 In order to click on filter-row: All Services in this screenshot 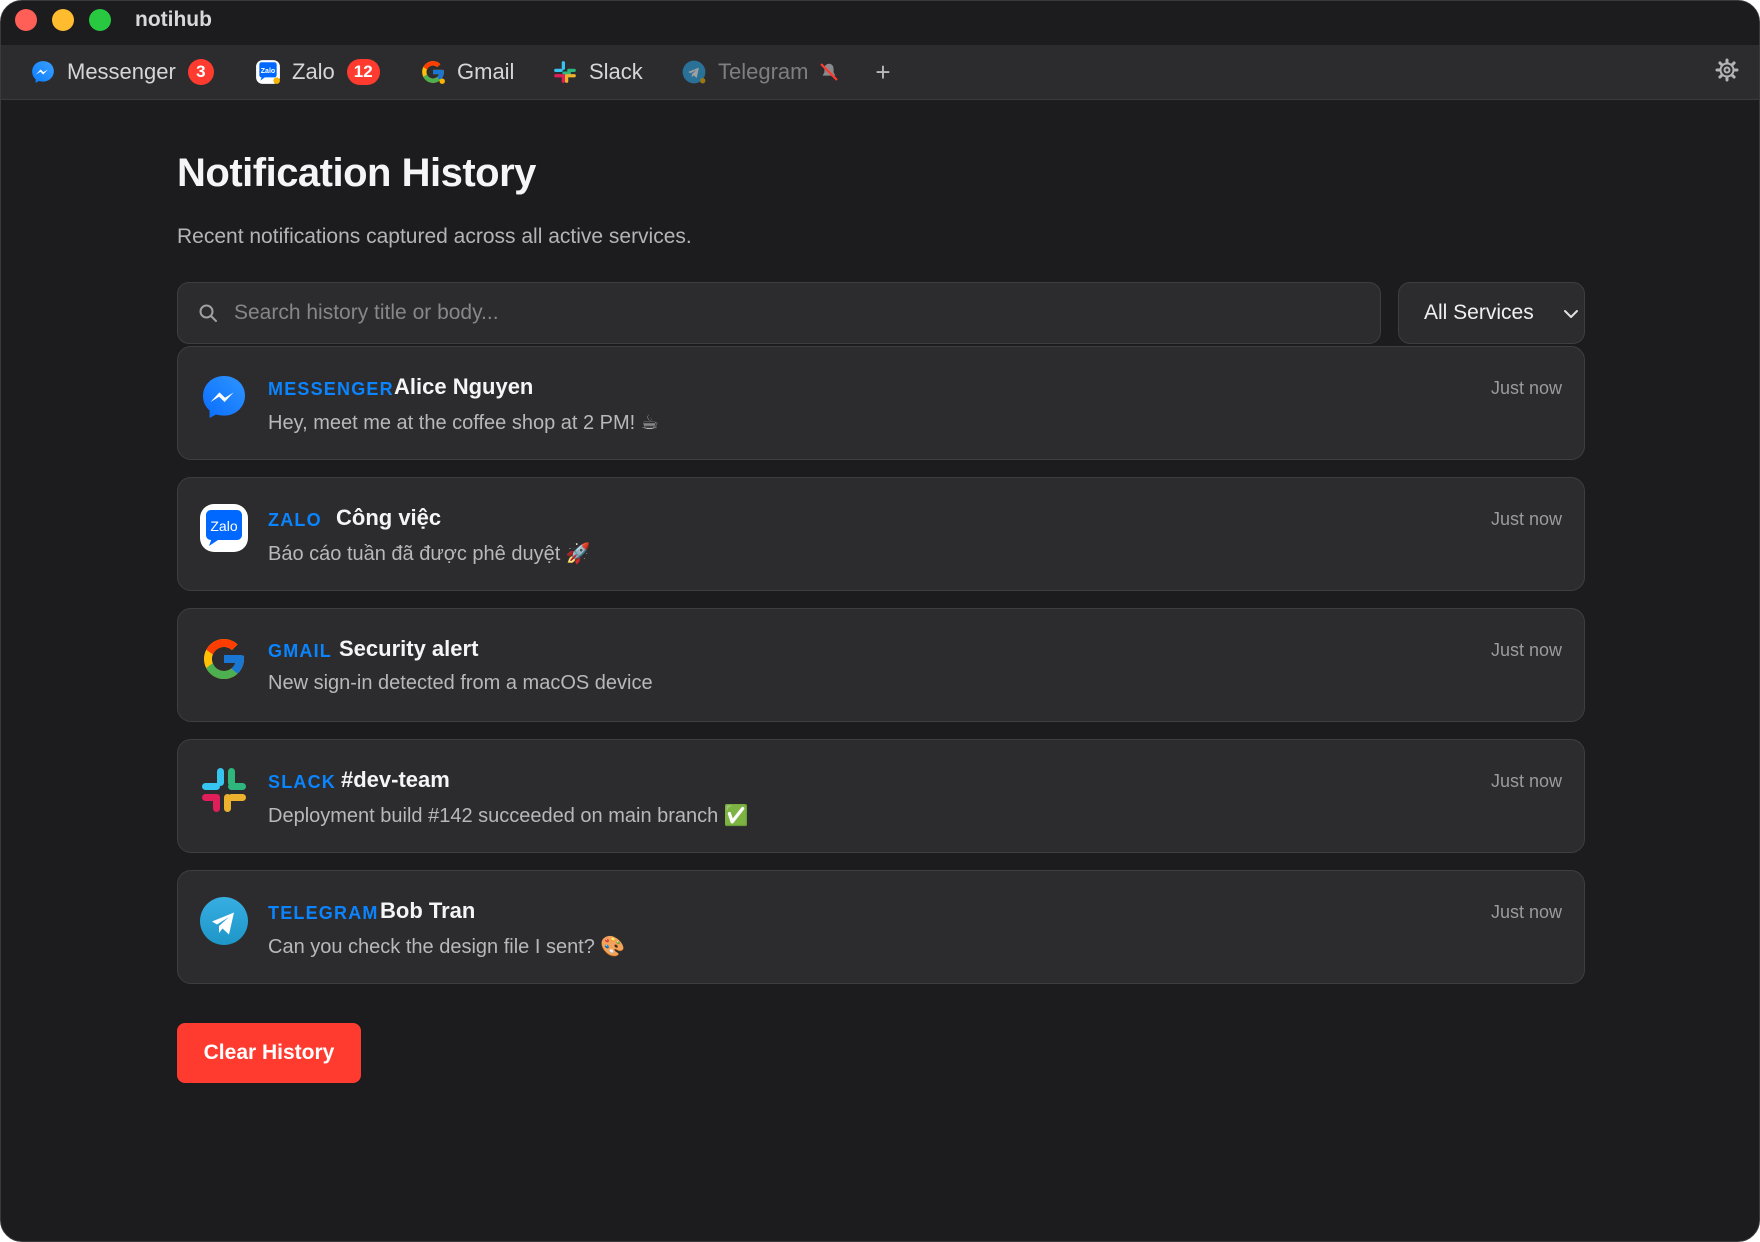, I will do `click(881, 313)`.